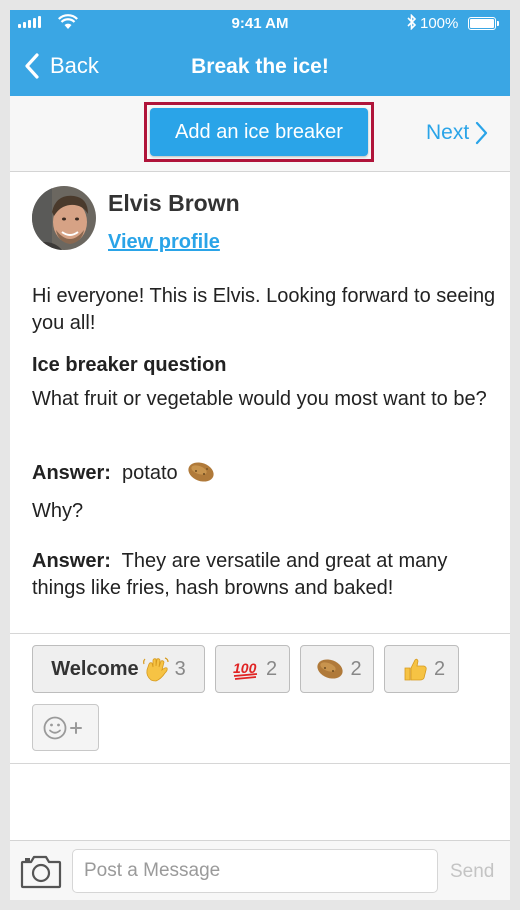 The image size is (520, 910). What do you see at coordinates (155, 669) in the screenshot?
I see `waving-hand-icon` at bounding box center [155, 669].